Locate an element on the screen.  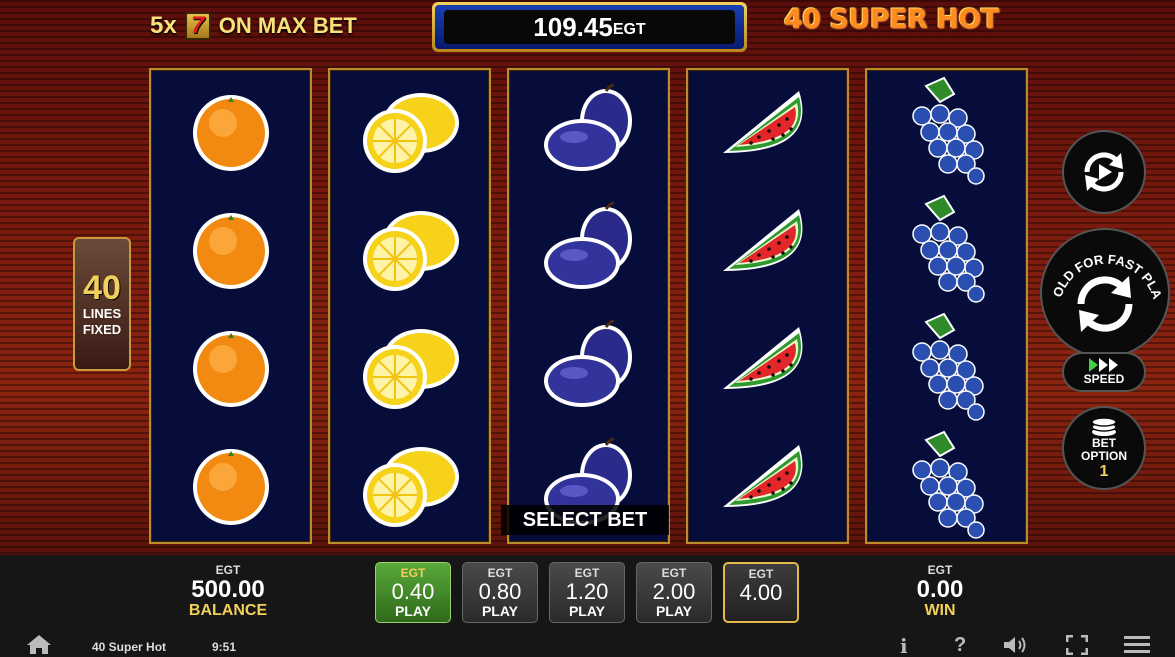
balance-currency: EGT is located at coordinates (228, 570).